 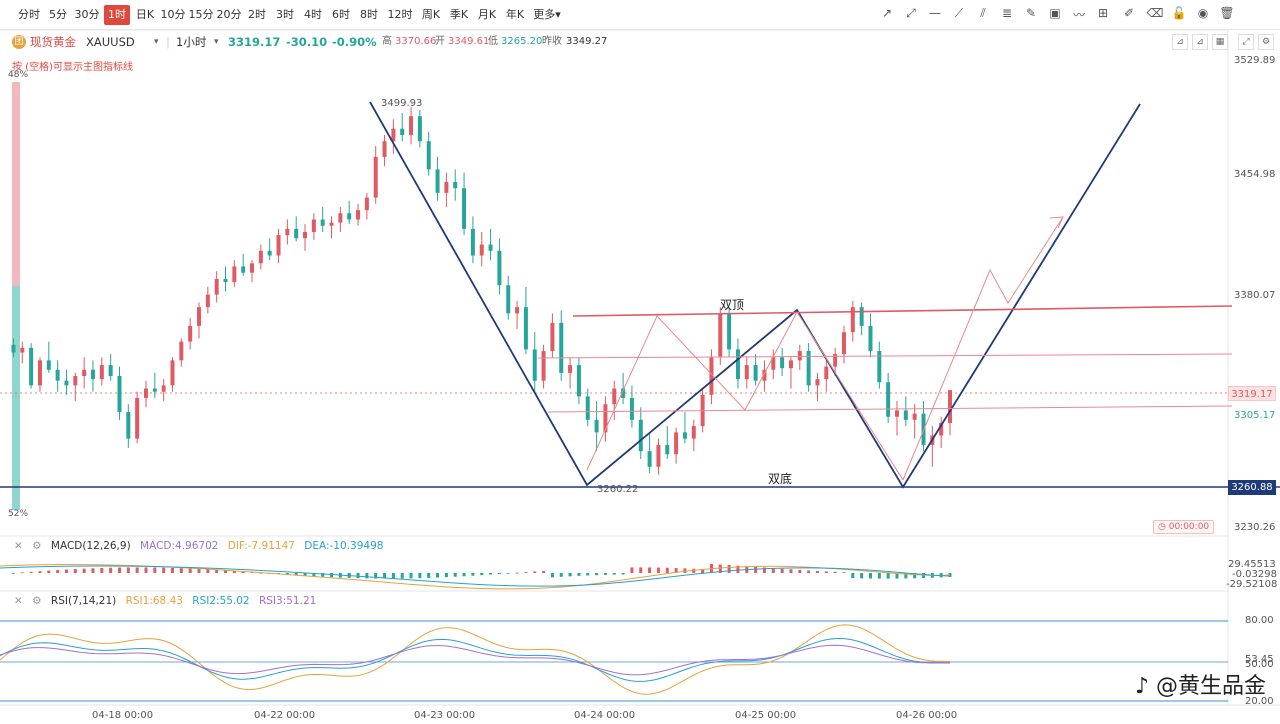 What do you see at coordinates (287, 601) in the screenshot?
I see `rsi3-value: RSI3:51.21` at bounding box center [287, 601].